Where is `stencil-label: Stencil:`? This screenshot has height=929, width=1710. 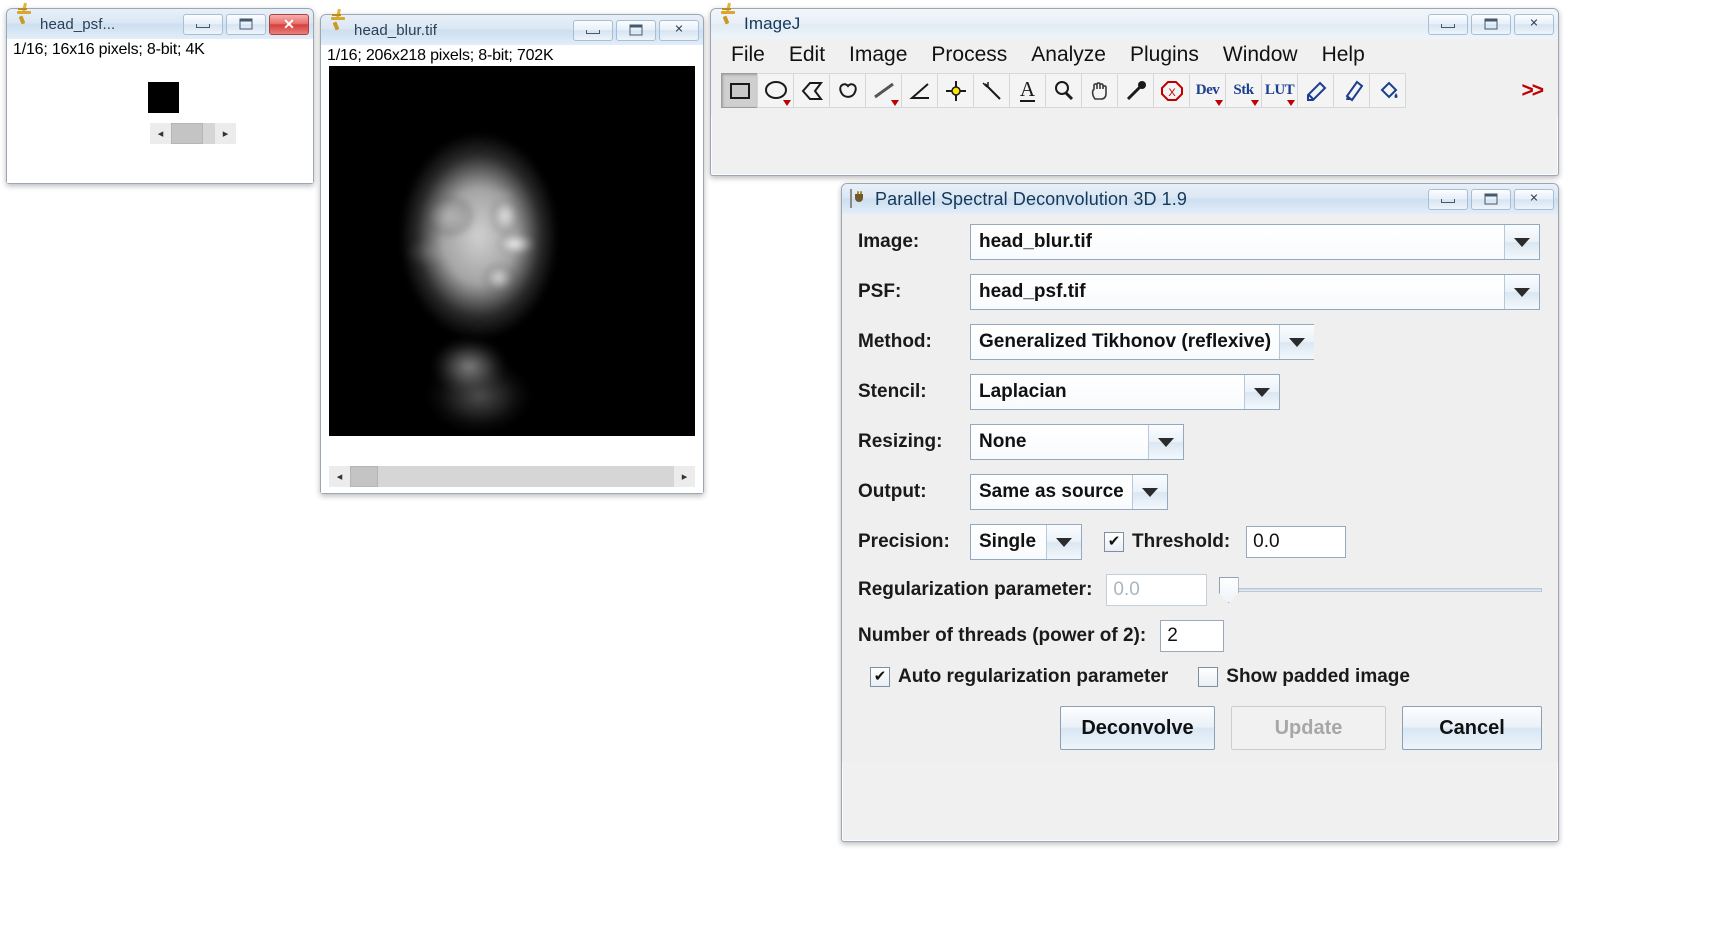
stencil-label: Stencil: is located at coordinates (892, 391).